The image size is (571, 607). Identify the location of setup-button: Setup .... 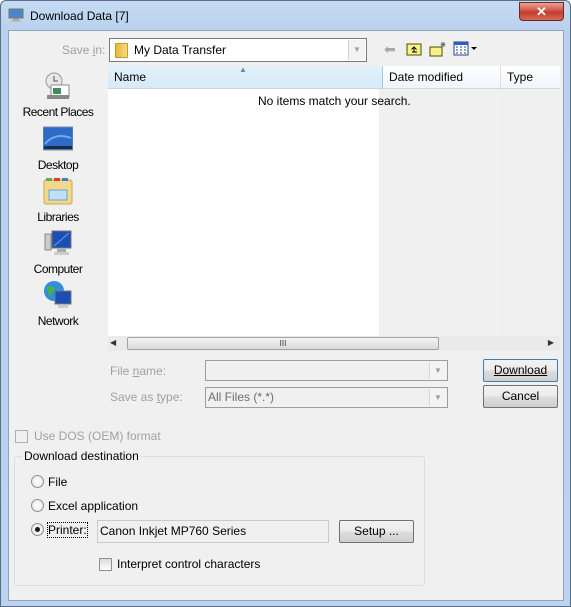
(376, 531).